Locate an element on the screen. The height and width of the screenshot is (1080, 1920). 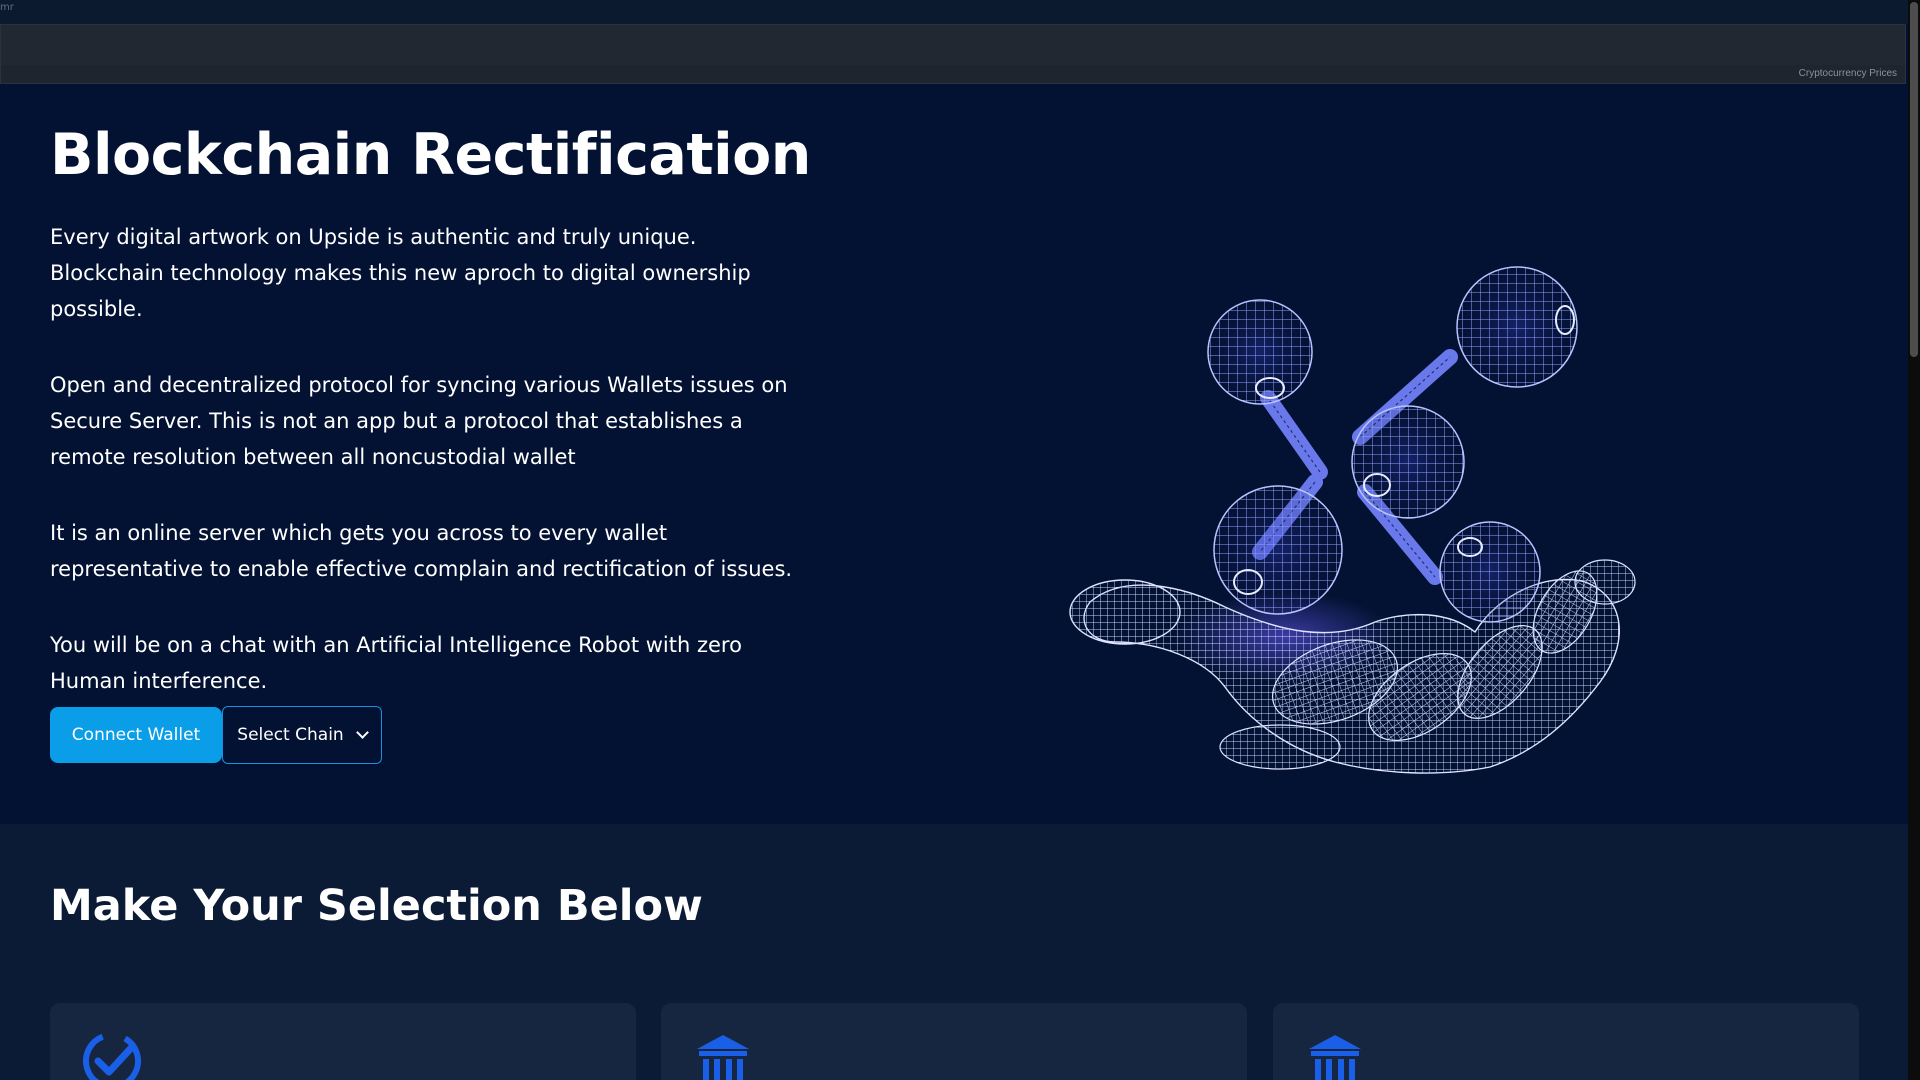
selection-title: Make Your Selection Below is located at coordinates (376, 906).